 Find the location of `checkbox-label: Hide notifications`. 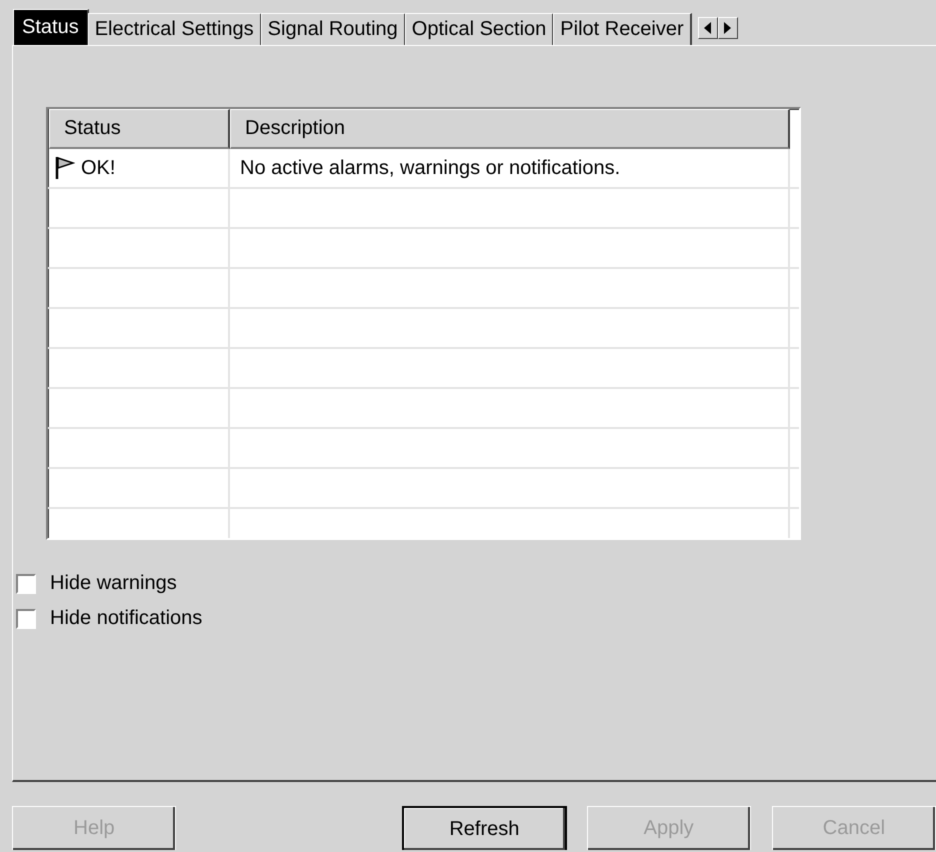

checkbox-label: Hide notifications is located at coordinates (126, 618).